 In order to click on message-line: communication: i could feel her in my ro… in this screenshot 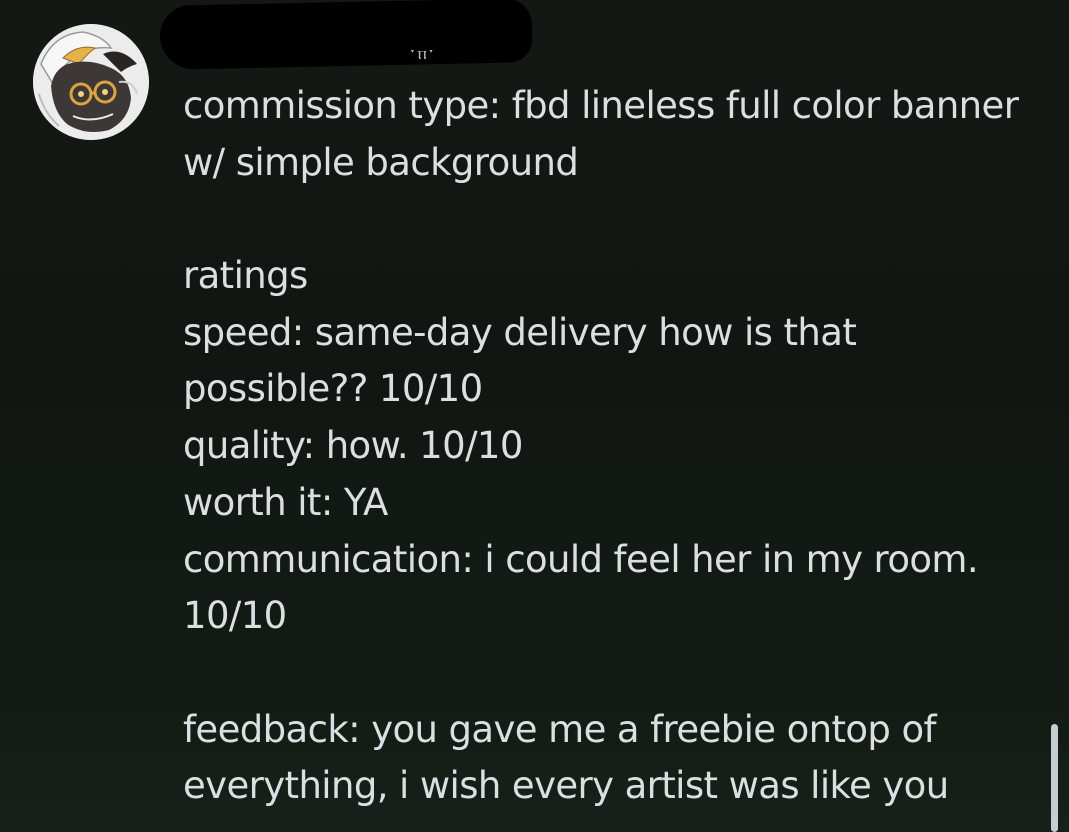, I will do `click(581, 559)`.